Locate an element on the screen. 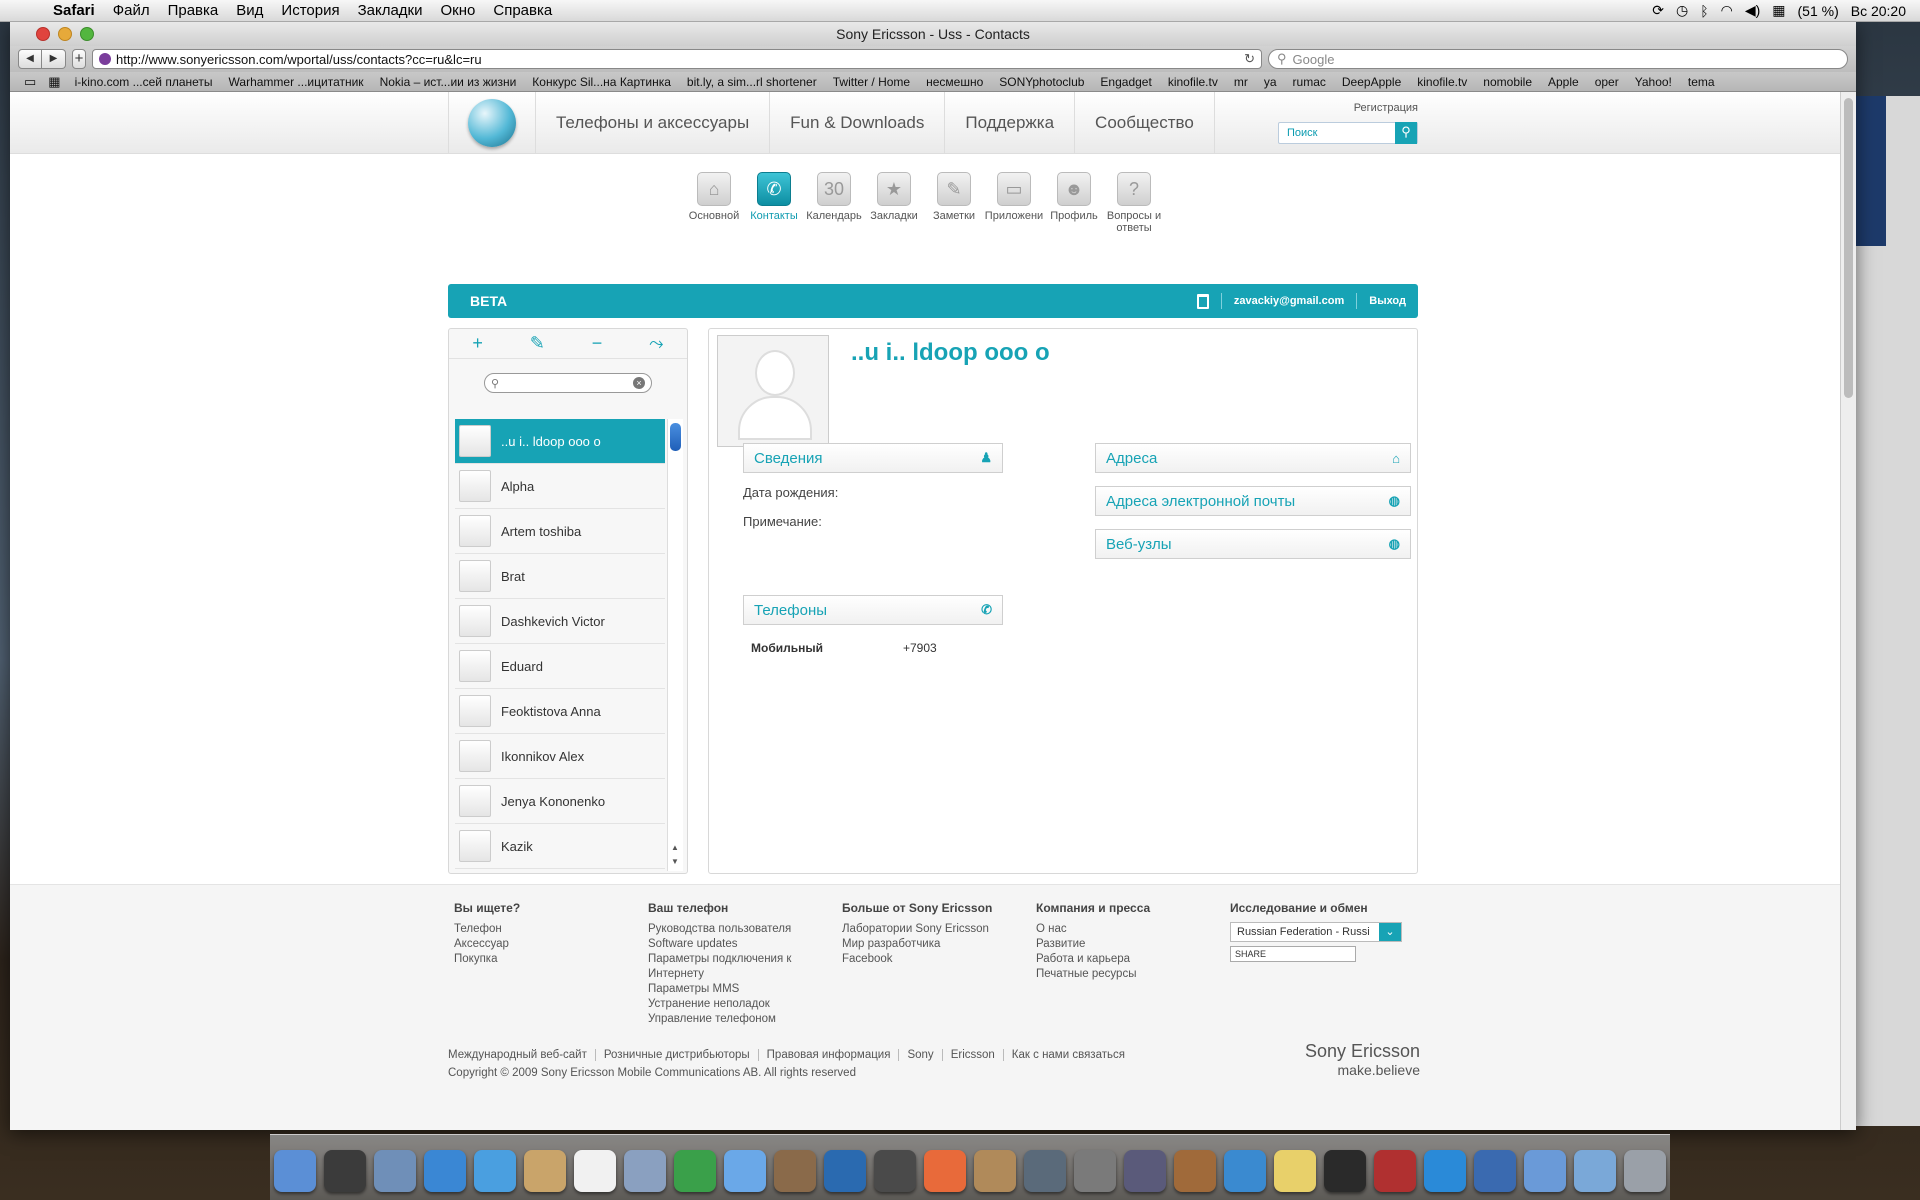 The width and height of the screenshot is (1920, 1200). footer-link: Печатные ресурсы is located at coordinates (1133, 974).